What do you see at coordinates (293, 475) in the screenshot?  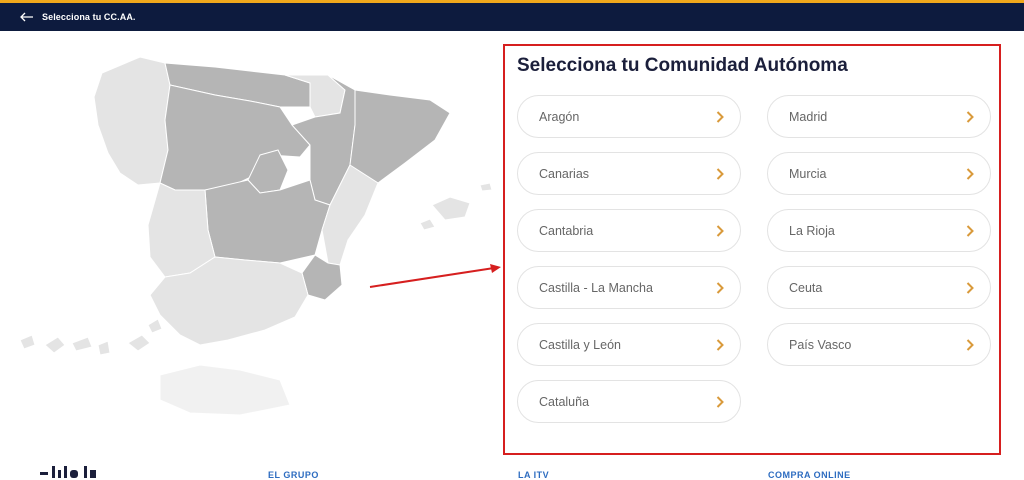 I see `footer-link-el-grupo: EL GRUPO` at bounding box center [293, 475].